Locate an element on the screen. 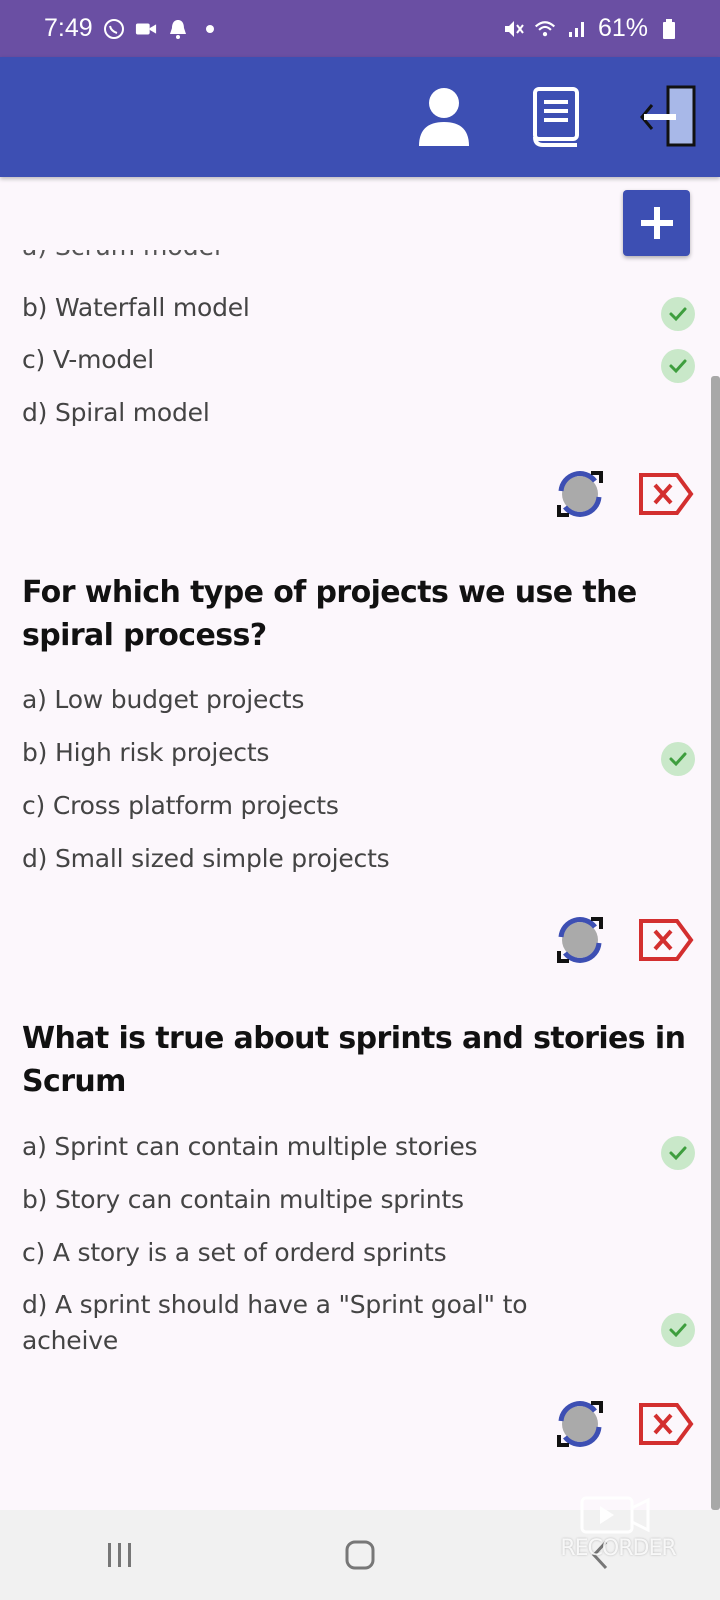  mute-icon is located at coordinates (513, 29).